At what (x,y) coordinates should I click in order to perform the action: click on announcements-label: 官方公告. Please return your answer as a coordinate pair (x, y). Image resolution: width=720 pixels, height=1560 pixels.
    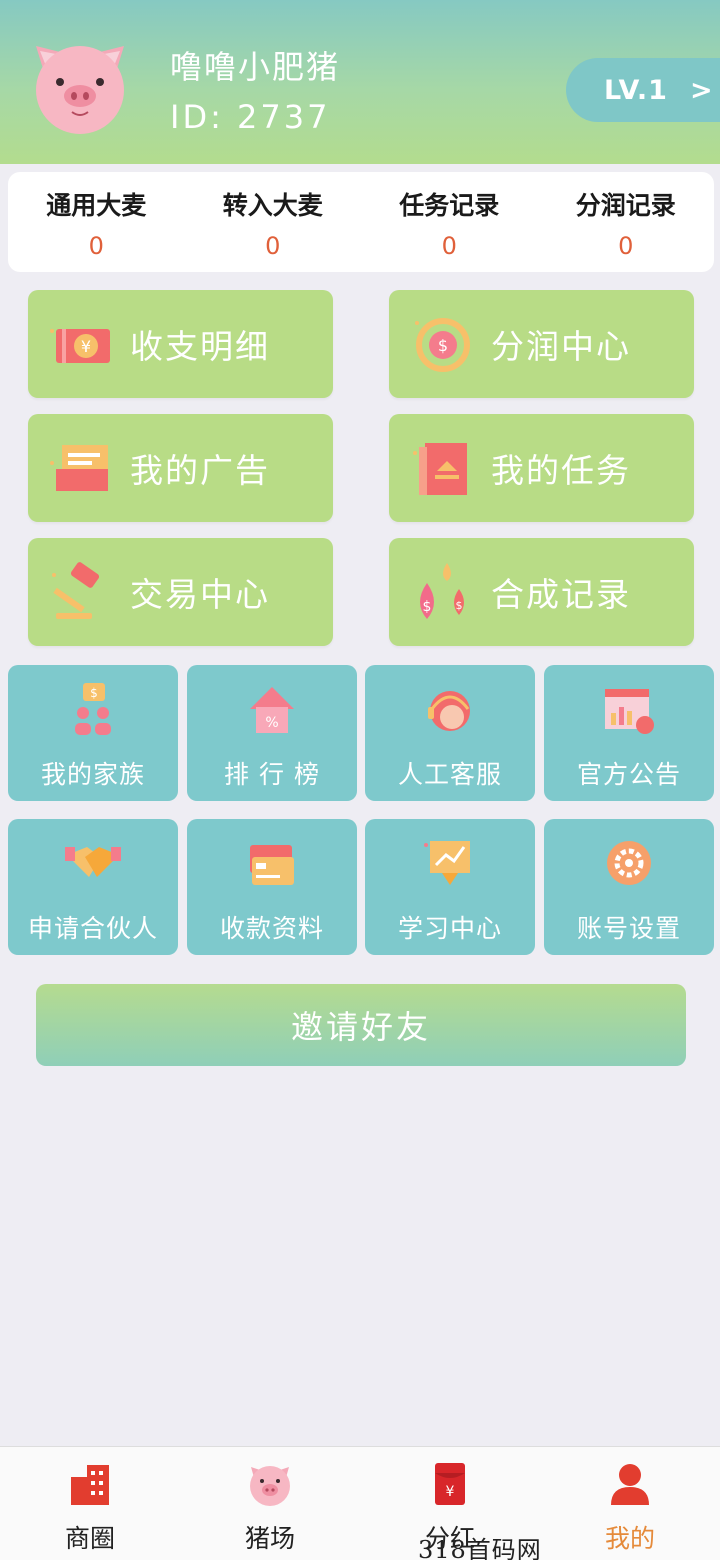
    Looking at the image, I should click on (628, 774).